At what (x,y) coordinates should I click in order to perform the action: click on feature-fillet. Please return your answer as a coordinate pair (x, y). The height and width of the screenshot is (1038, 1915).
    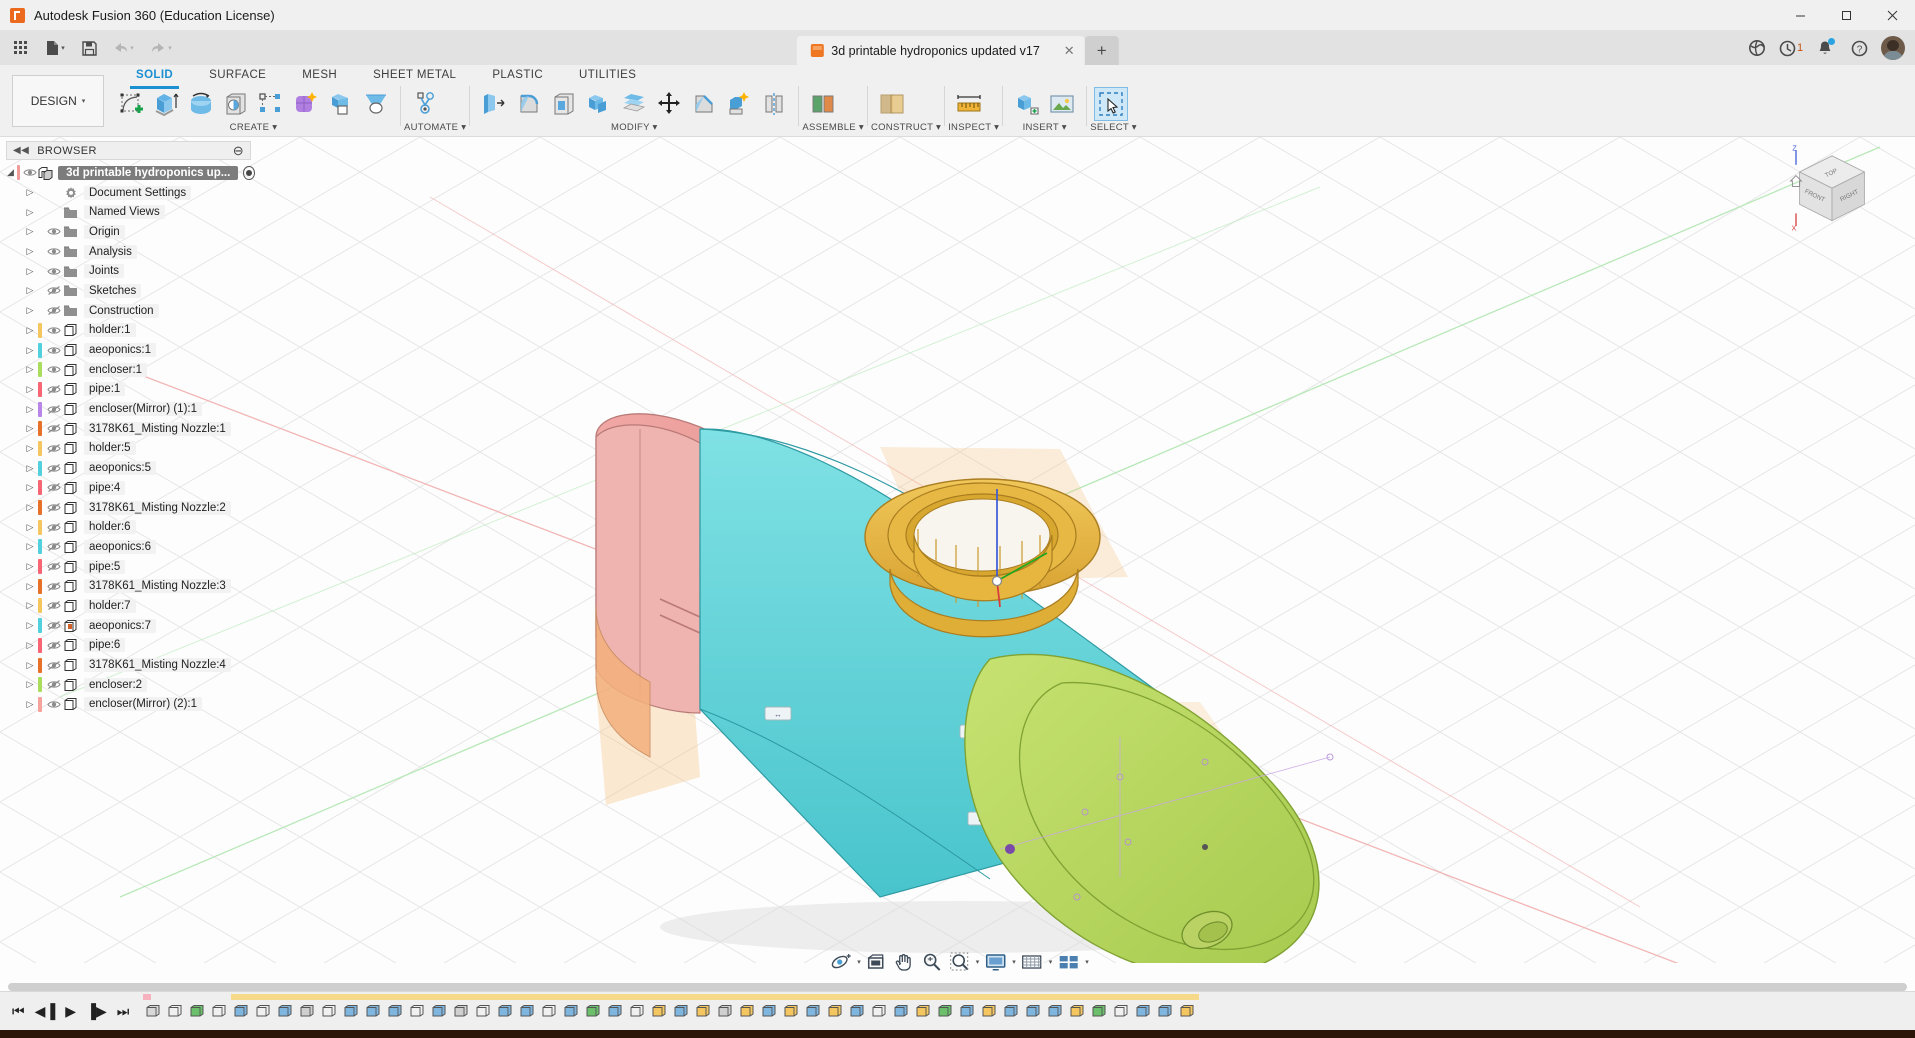
    Looking at the image, I should click on (462, 1011).